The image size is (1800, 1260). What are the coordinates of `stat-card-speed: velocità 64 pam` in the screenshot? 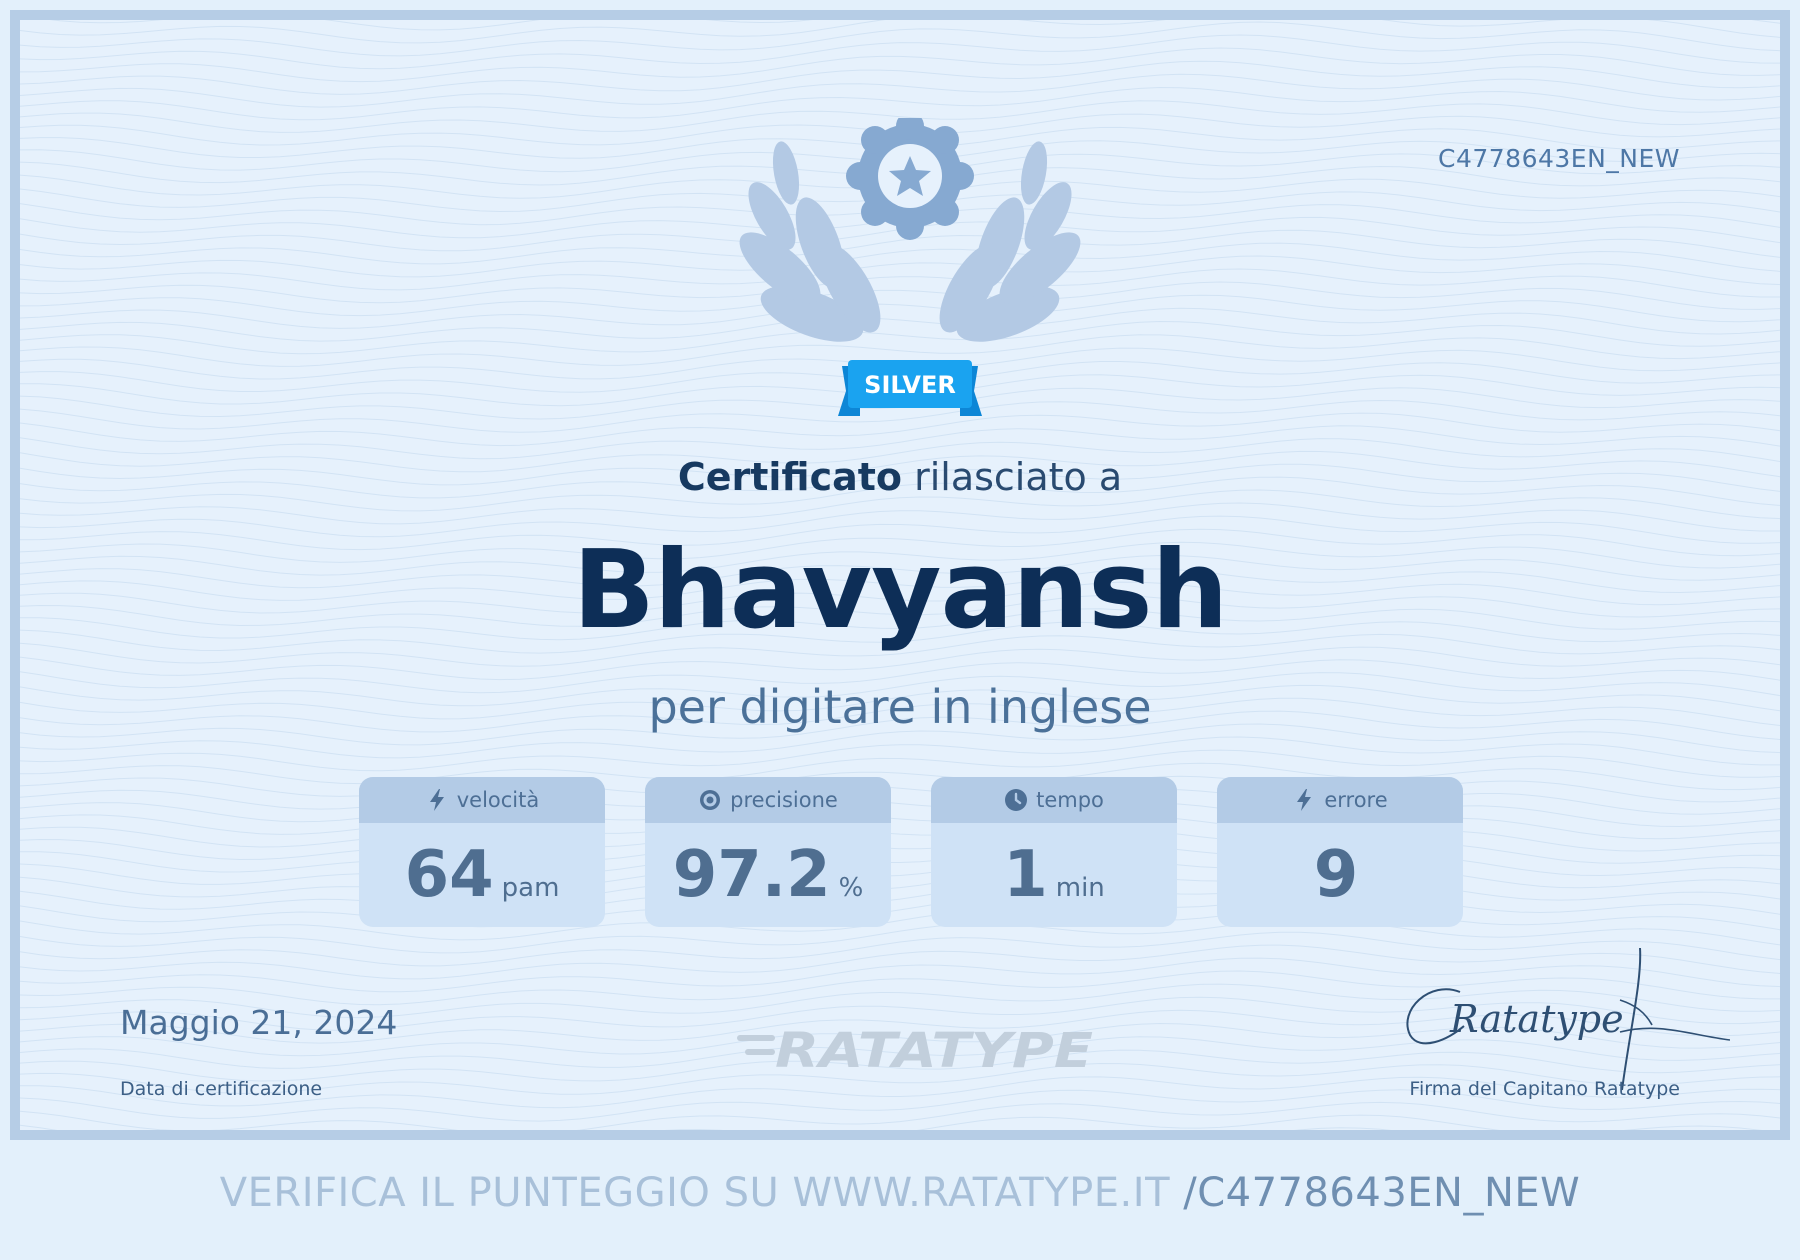 It's located at (482, 852).